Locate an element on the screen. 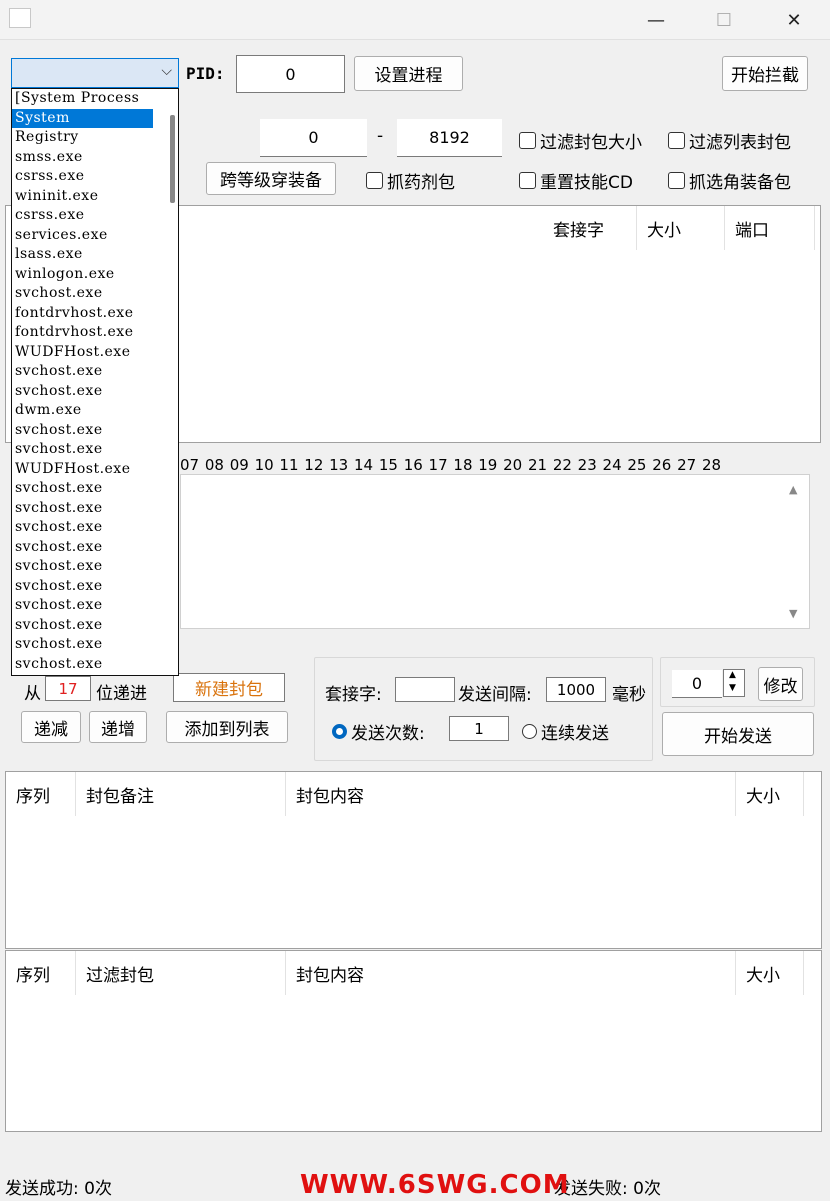  grab-potion-checkbox: 抓药剂包 is located at coordinates (410, 180).